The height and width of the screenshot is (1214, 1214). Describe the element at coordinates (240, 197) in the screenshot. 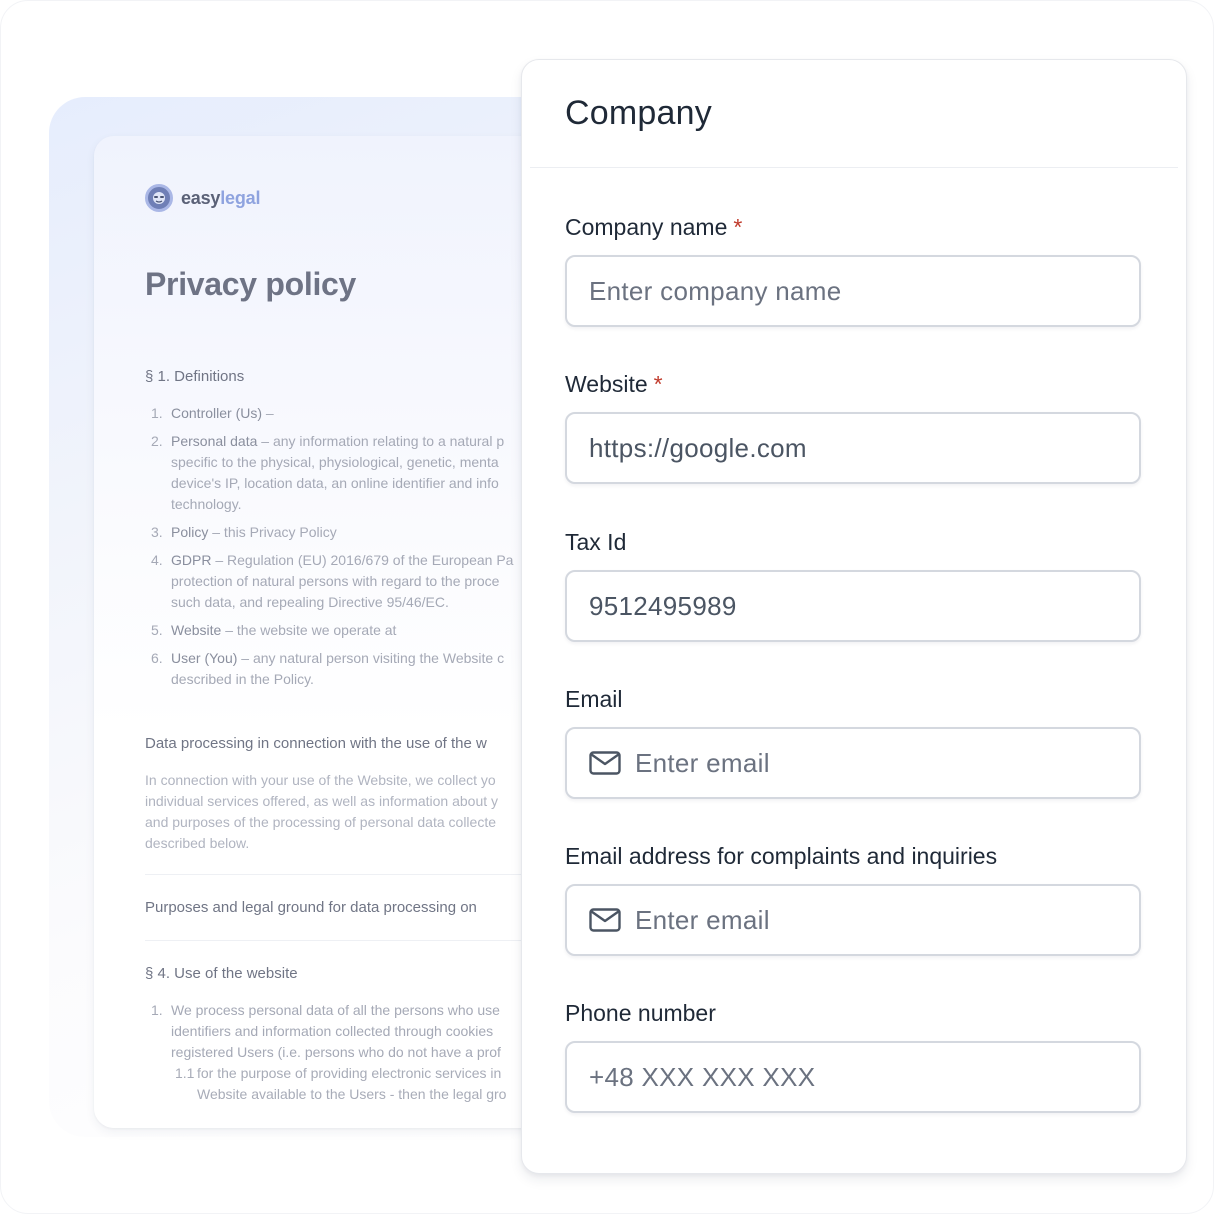

I see `brand-accent: legal` at that location.